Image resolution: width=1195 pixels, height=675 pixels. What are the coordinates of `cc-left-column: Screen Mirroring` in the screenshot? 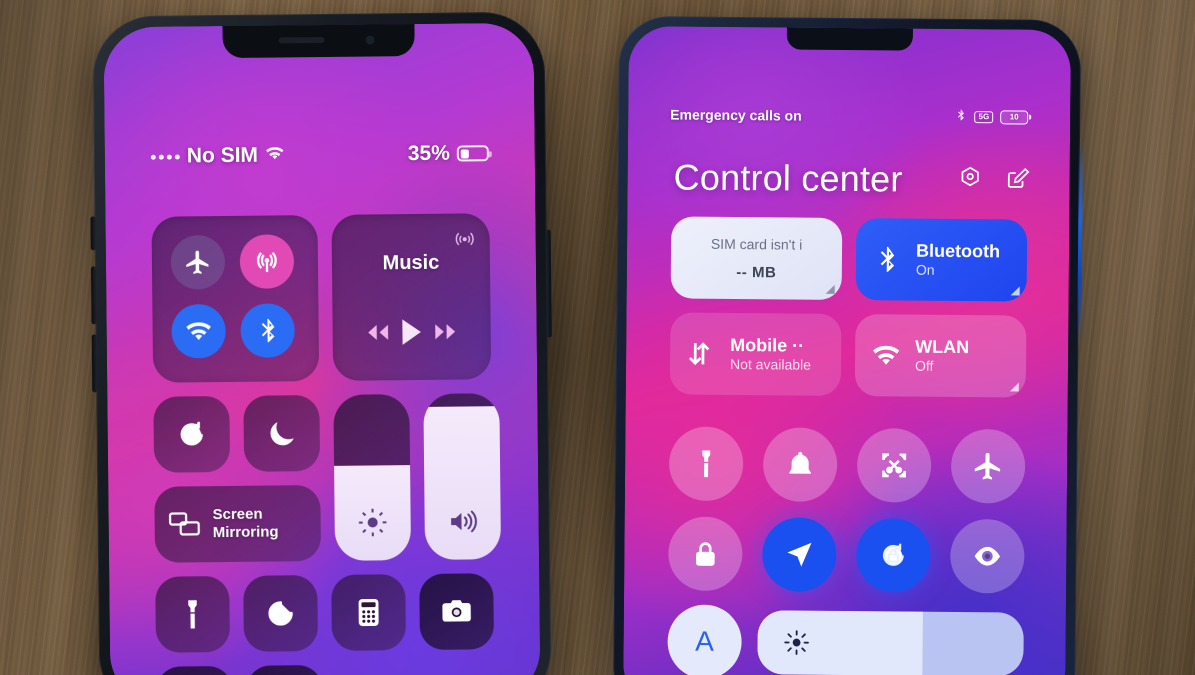 It's located at (237, 479).